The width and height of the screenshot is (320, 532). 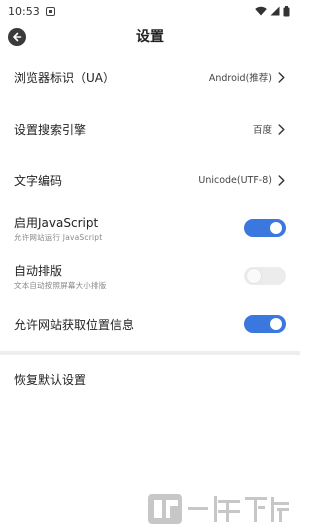 I want to click on back-button, so click(x=17, y=37).